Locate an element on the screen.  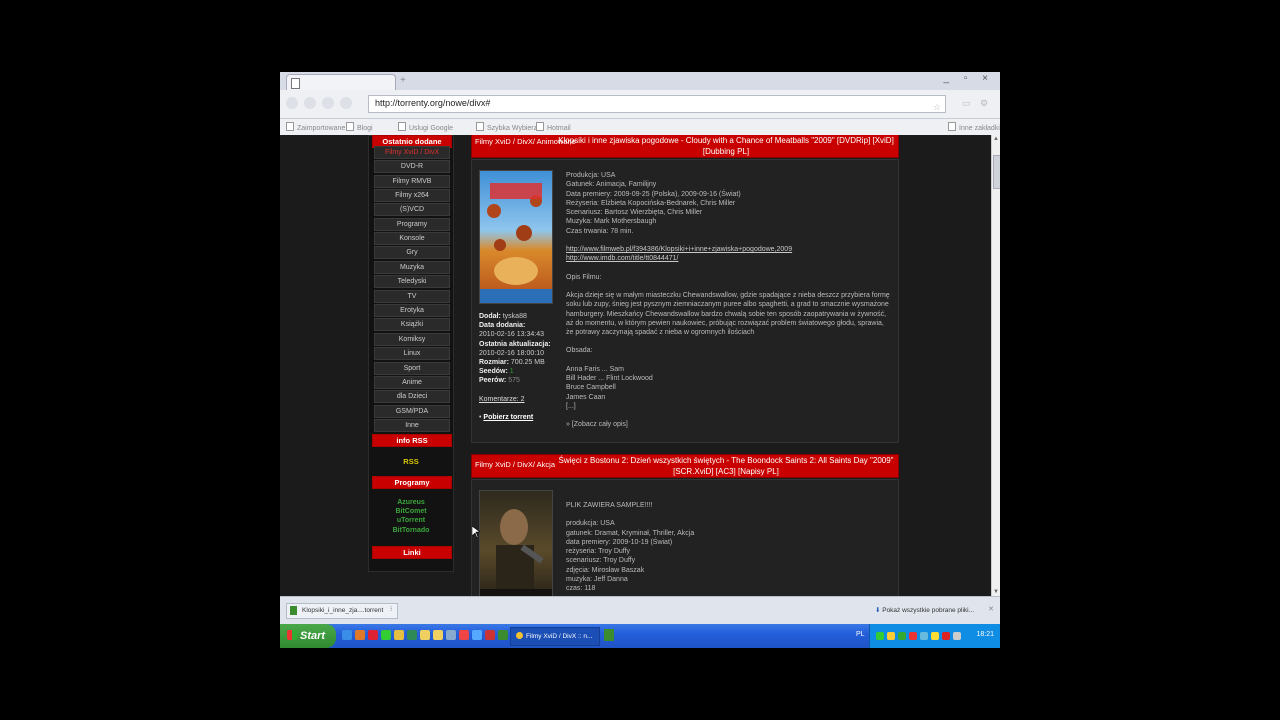
bookmark-item: Szybka Wybierz is located at coordinates (506, 127).